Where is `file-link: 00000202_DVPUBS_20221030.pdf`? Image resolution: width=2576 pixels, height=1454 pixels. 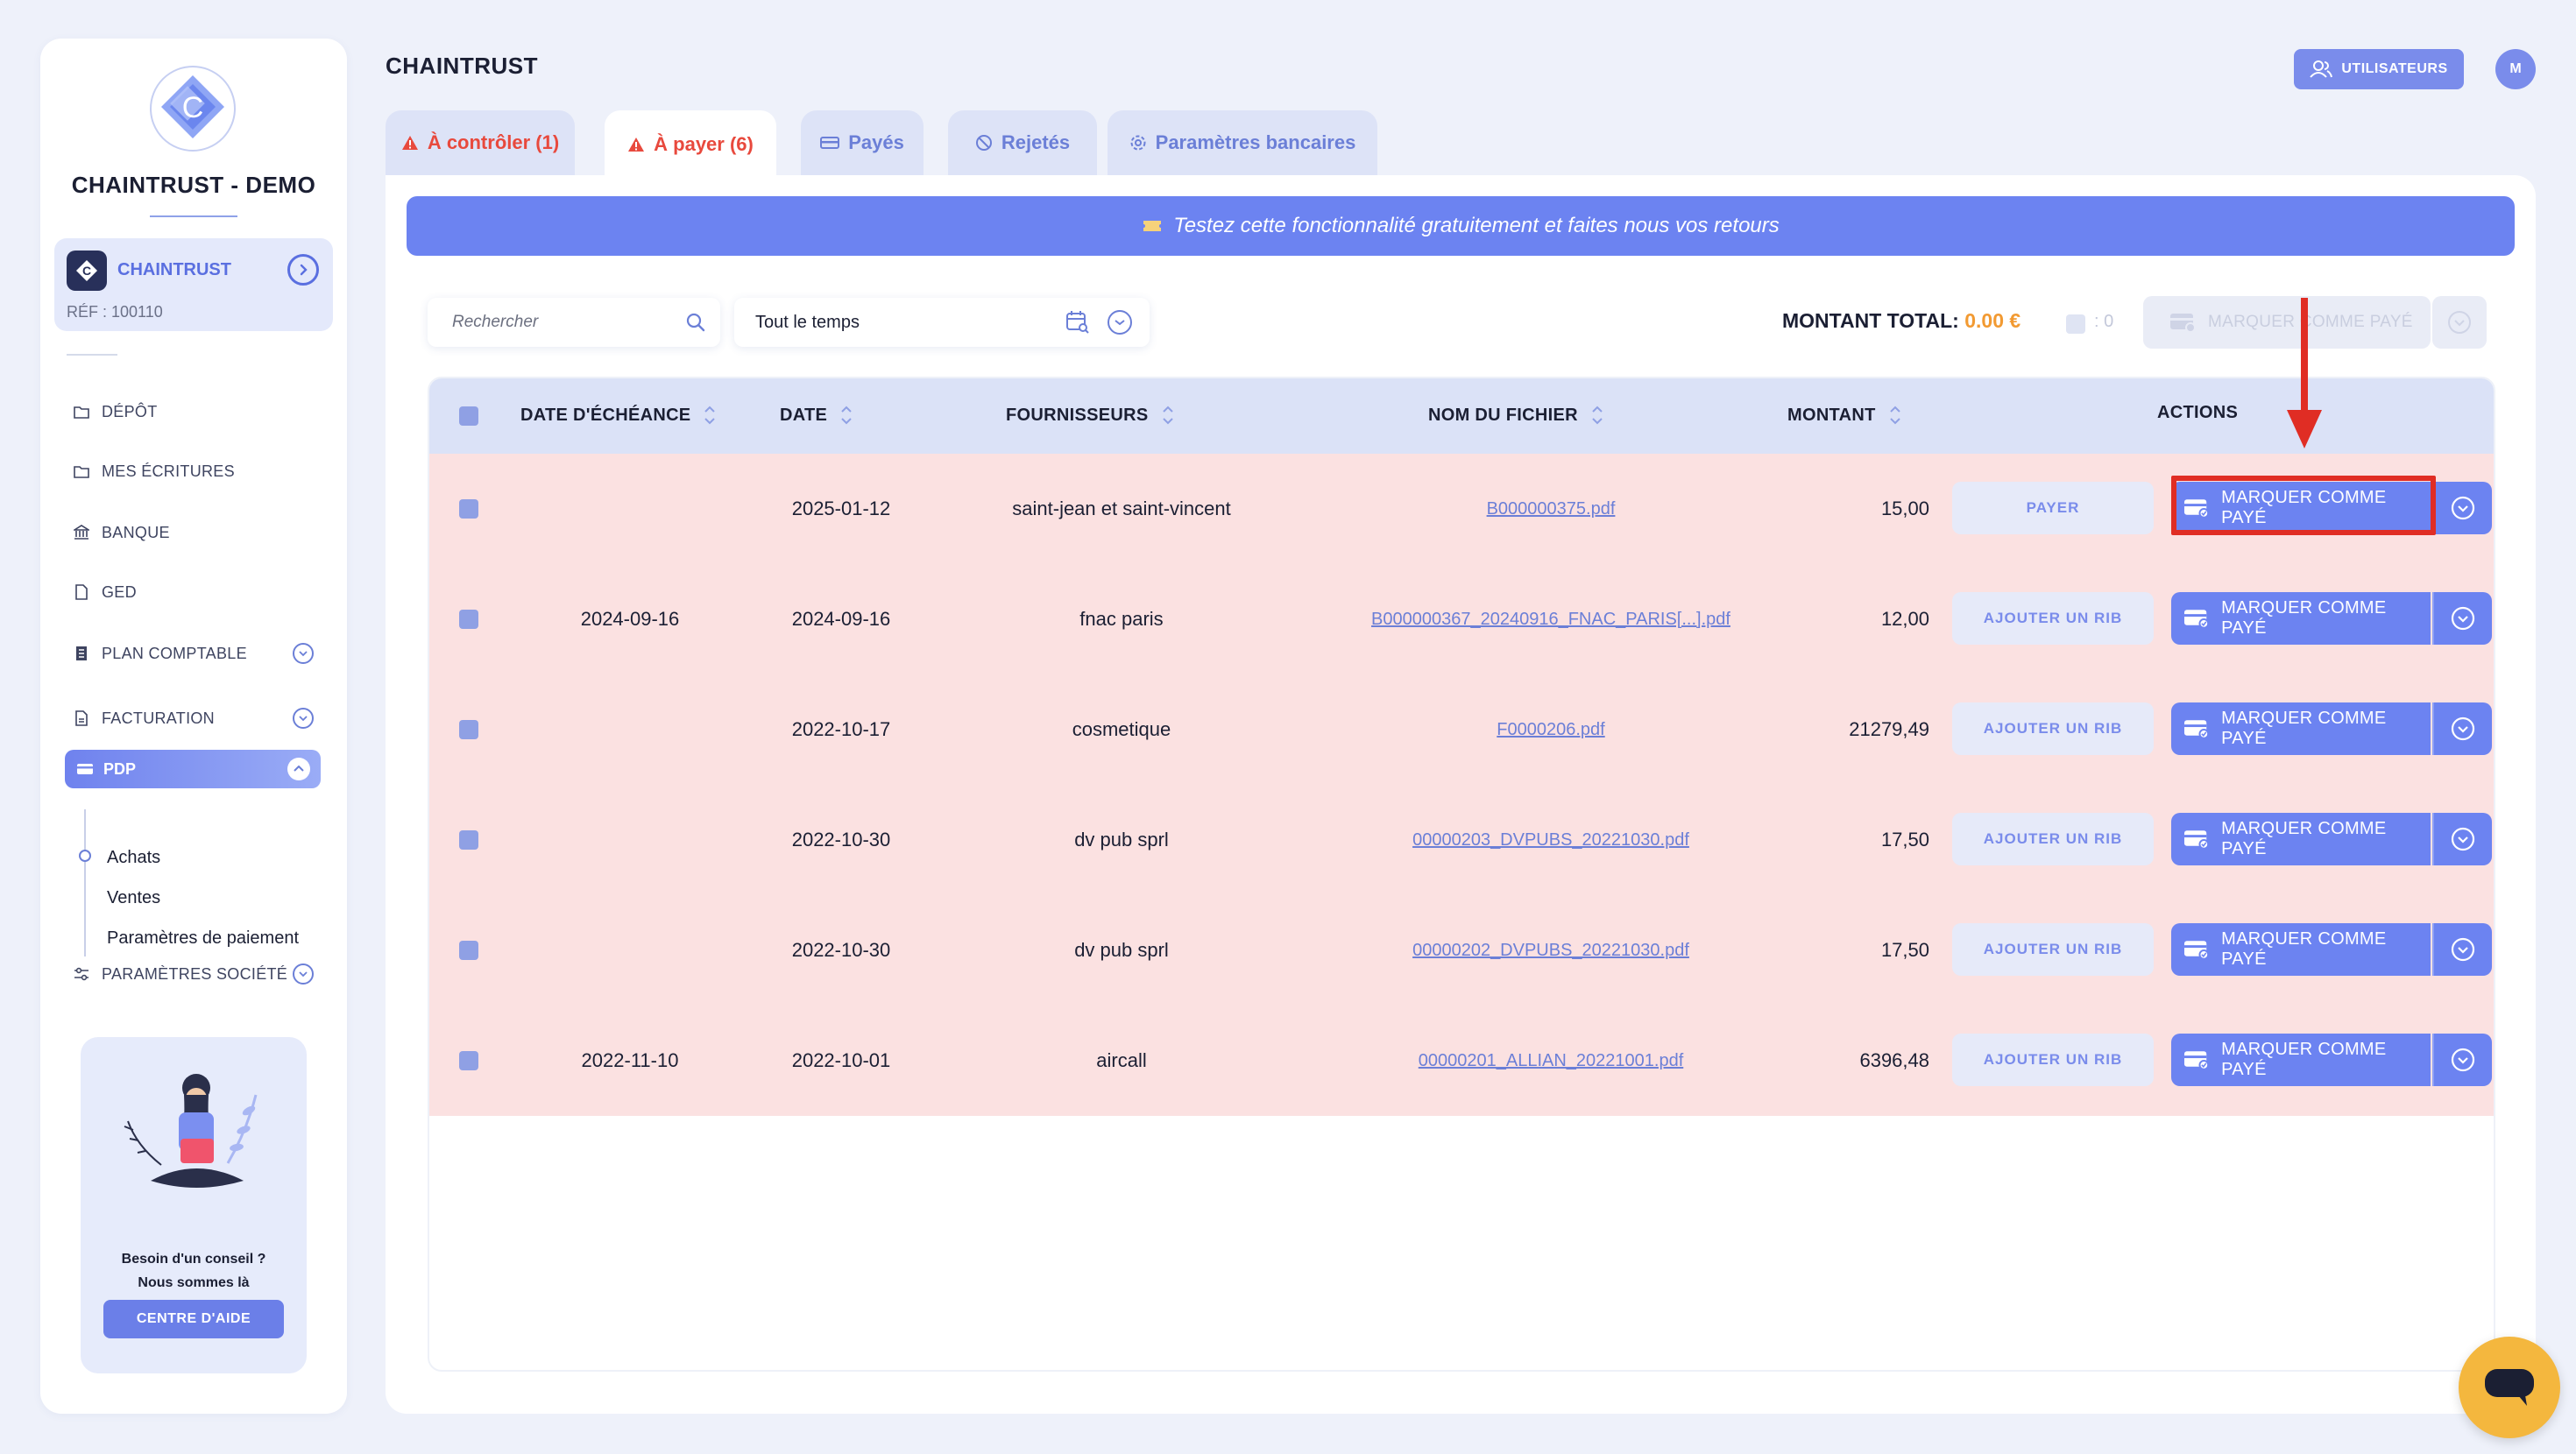 file-link: 00000202_DVPUBS_20221030.pdf is located at coordinates (1550, 951).